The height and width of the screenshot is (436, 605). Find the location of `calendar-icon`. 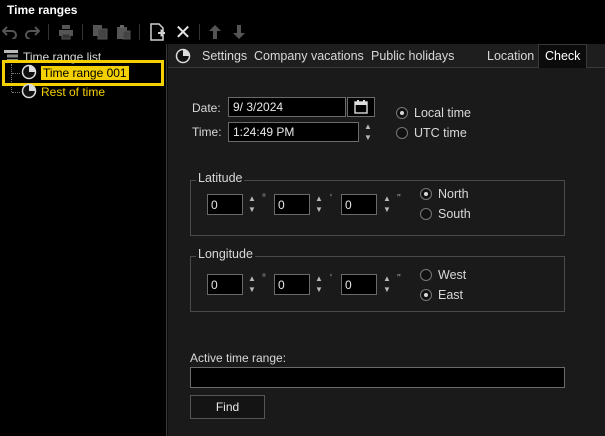

calendar-icon is located at coordinates (361, 107).